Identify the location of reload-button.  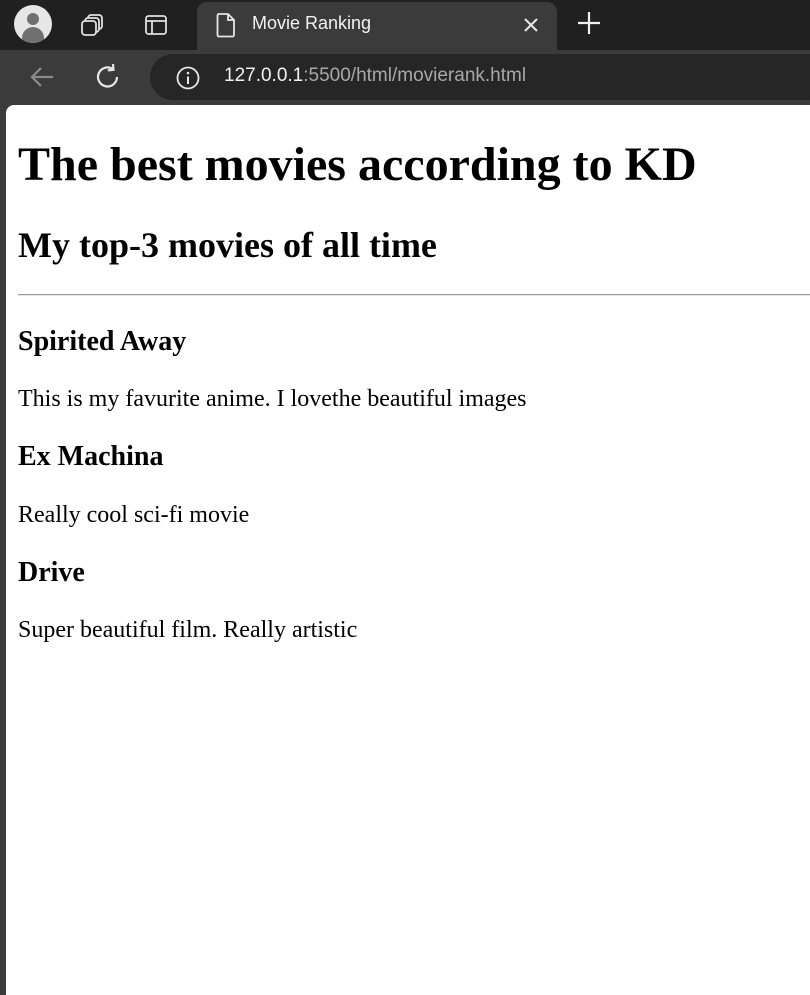
(108, 77).